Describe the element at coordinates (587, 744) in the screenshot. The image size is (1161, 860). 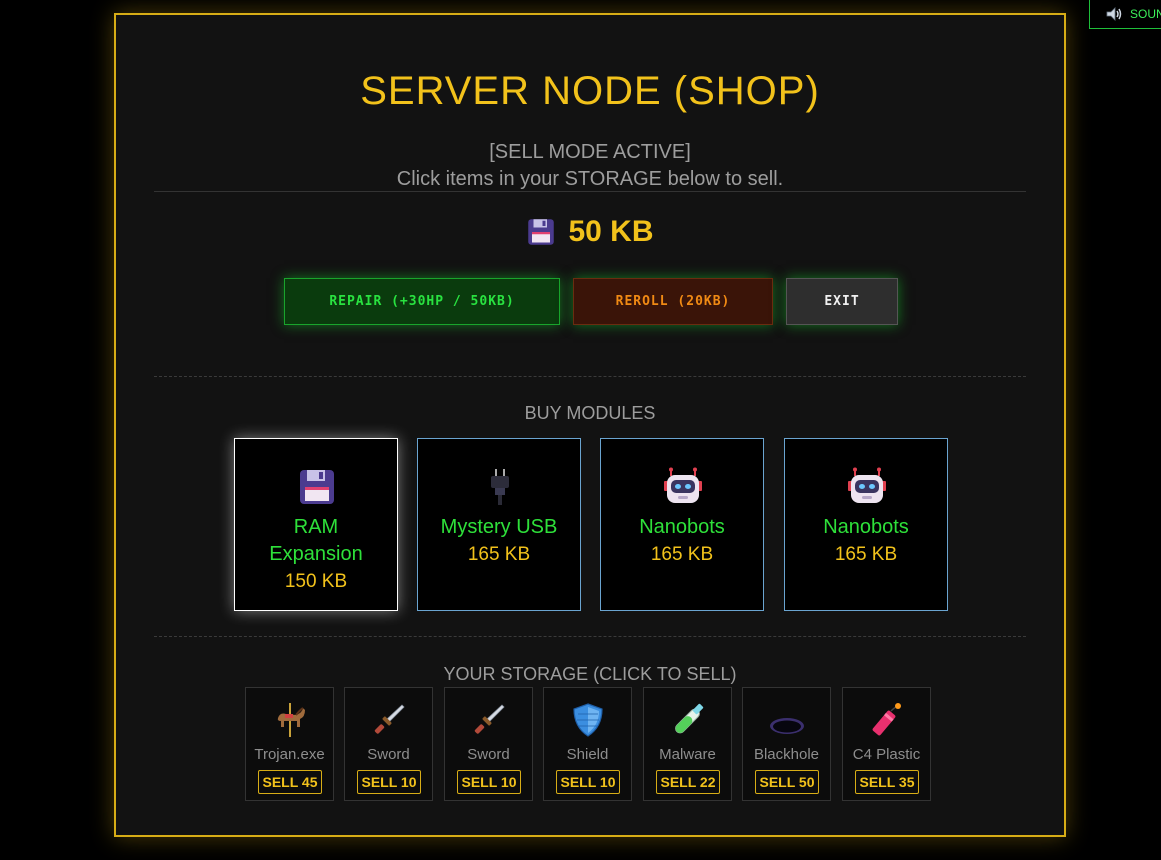
I see `storage-item-shield: Shield SELL 10` at that location.